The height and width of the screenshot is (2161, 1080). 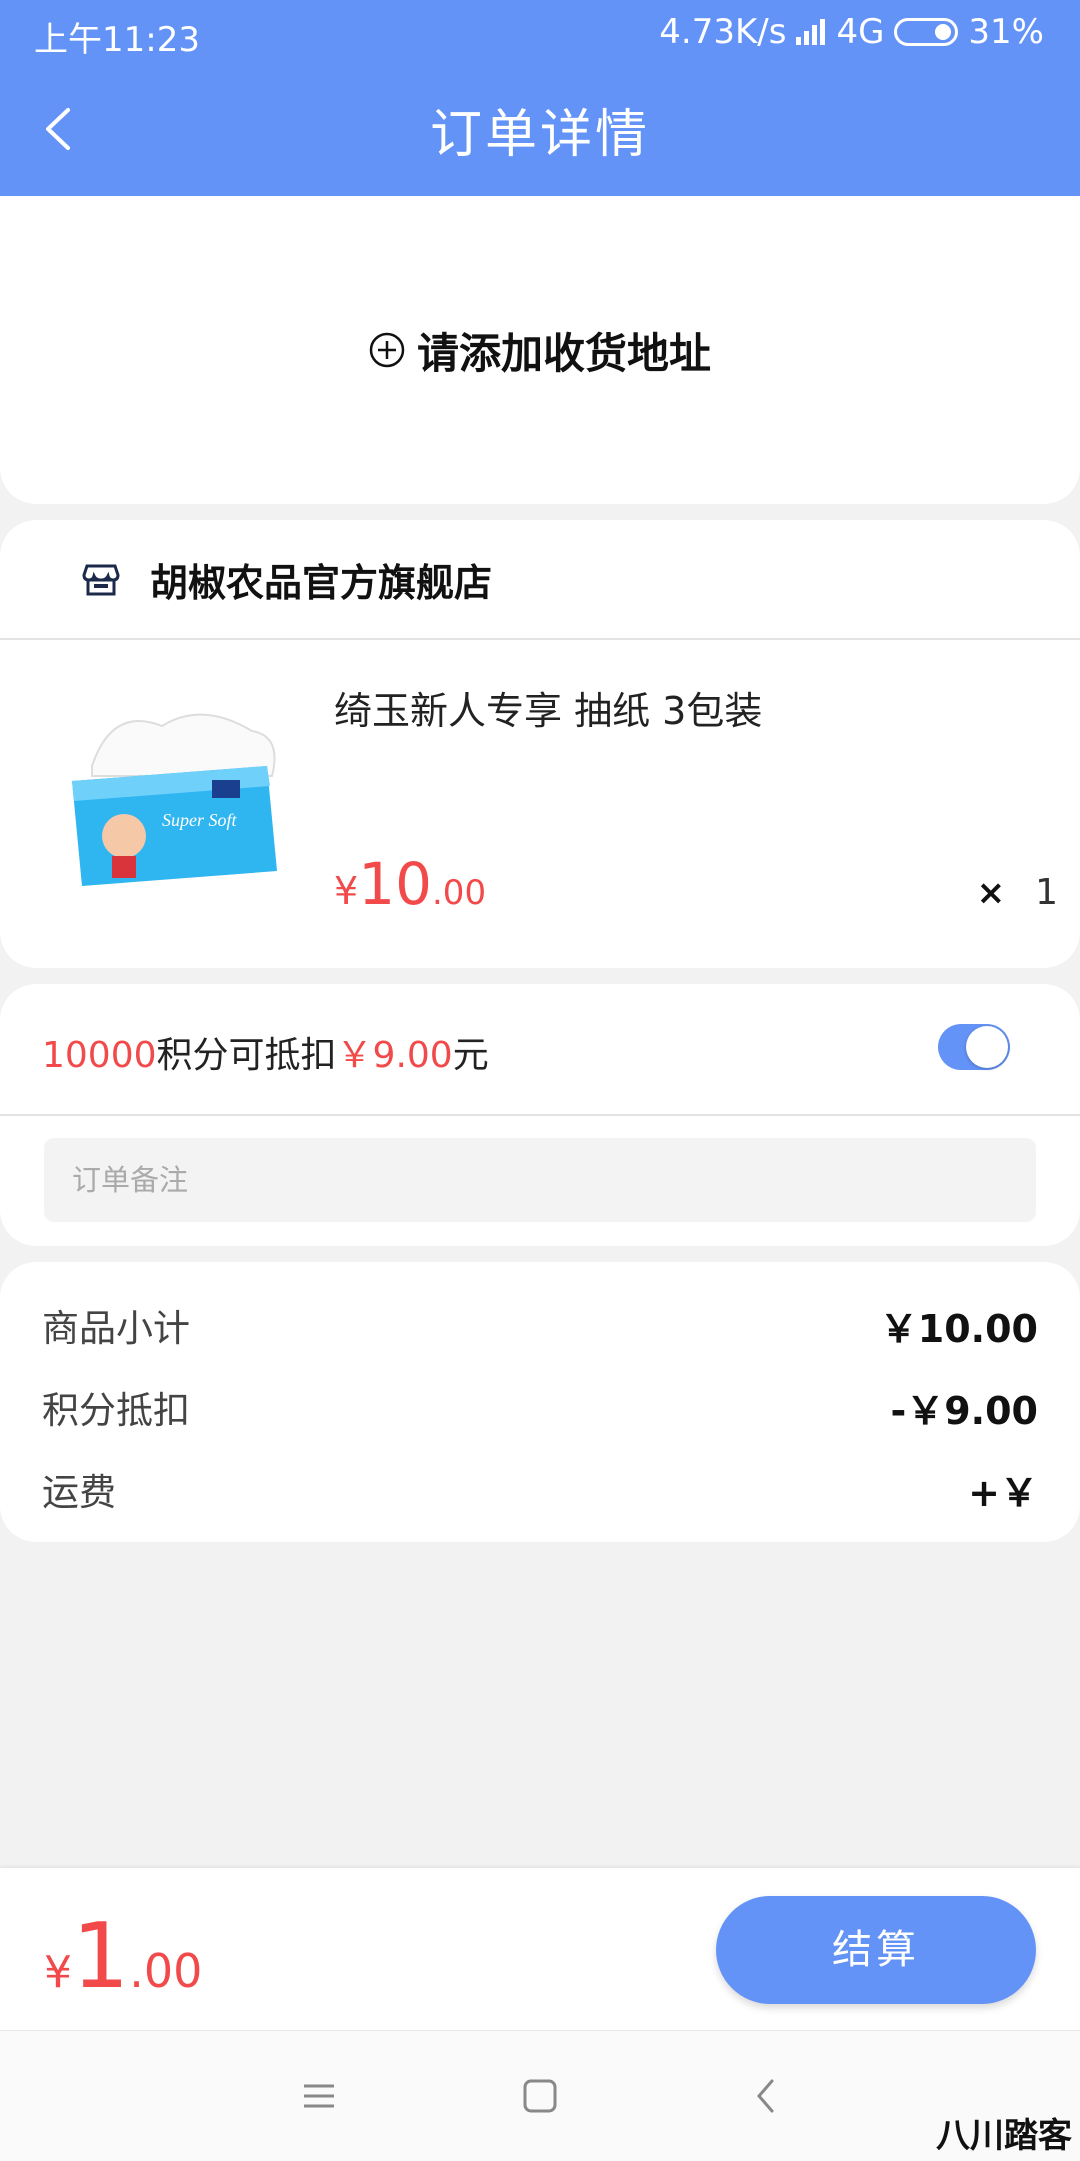 What do you see at coordinates (101, 1956) in the screenshot?
I see `total-integer: 1` at bounding box center [101, 1956].